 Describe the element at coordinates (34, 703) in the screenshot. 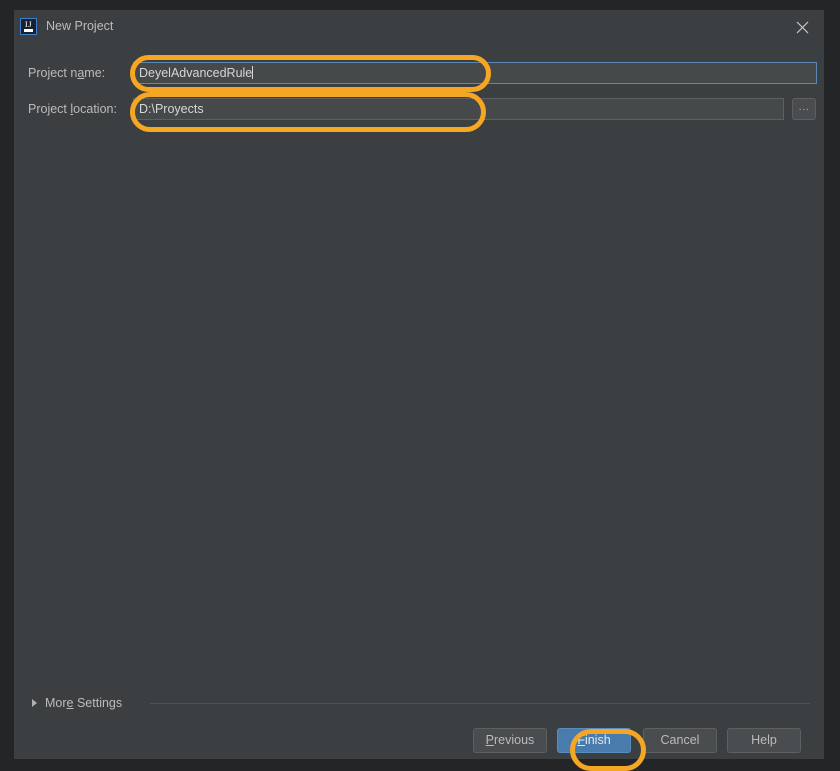

I see `triangle-right-icon` at that location.